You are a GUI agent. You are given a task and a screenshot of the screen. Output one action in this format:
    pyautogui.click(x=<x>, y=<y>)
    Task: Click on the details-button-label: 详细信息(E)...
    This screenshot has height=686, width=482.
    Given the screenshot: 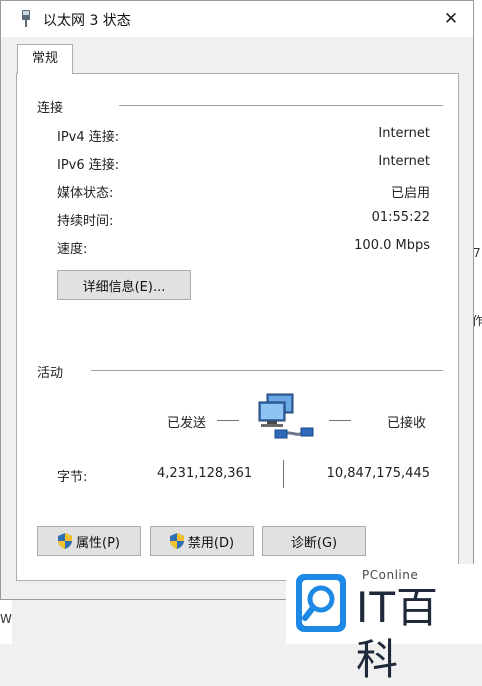 What is the action you would take?
    pyautogui.click(x=124, y=287)
    